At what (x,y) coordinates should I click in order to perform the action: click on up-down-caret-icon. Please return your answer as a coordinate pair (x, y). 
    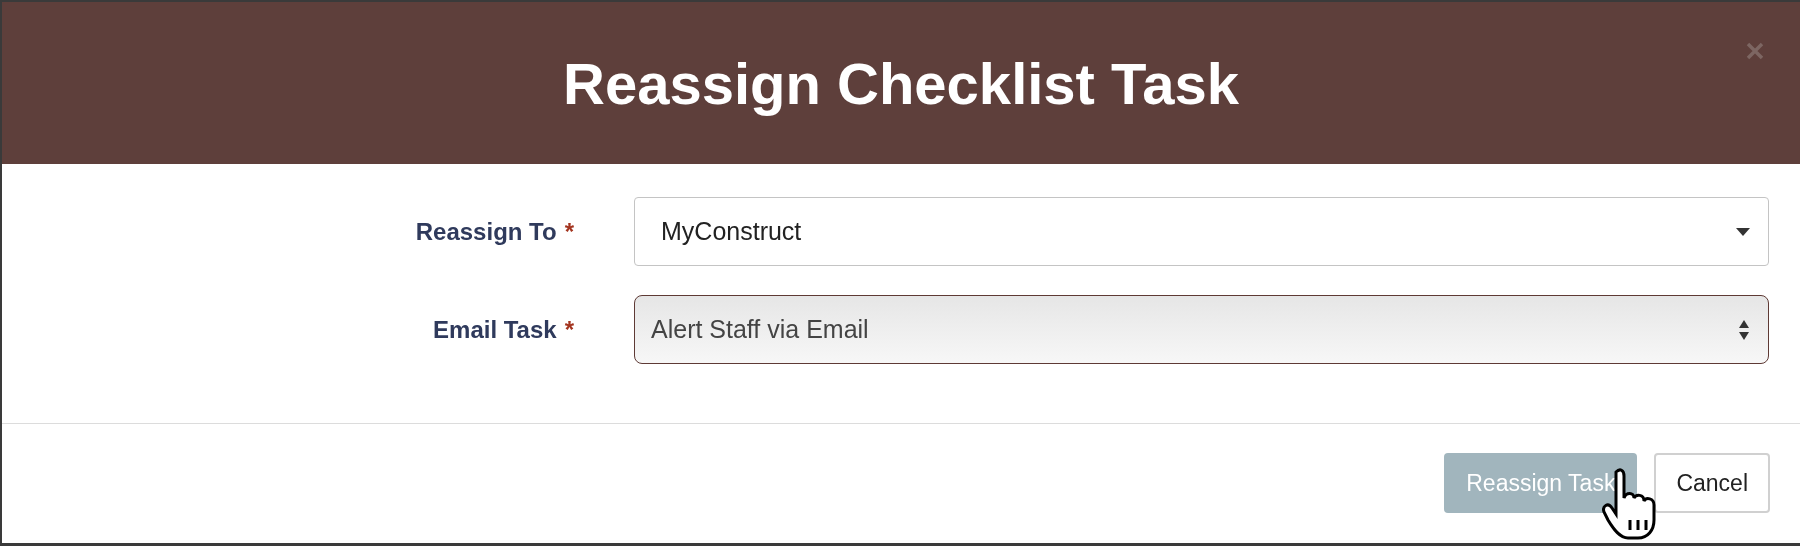
    Looking at the image, I should click on (1744, 329).